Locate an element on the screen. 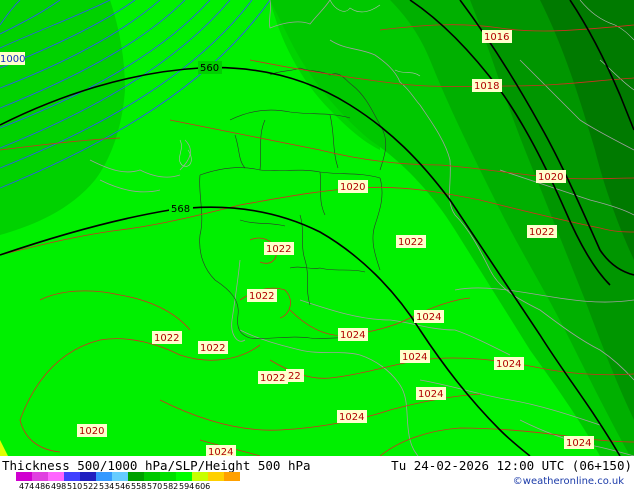  isobar-label-22: 22 is located at coordinates (295, 375).